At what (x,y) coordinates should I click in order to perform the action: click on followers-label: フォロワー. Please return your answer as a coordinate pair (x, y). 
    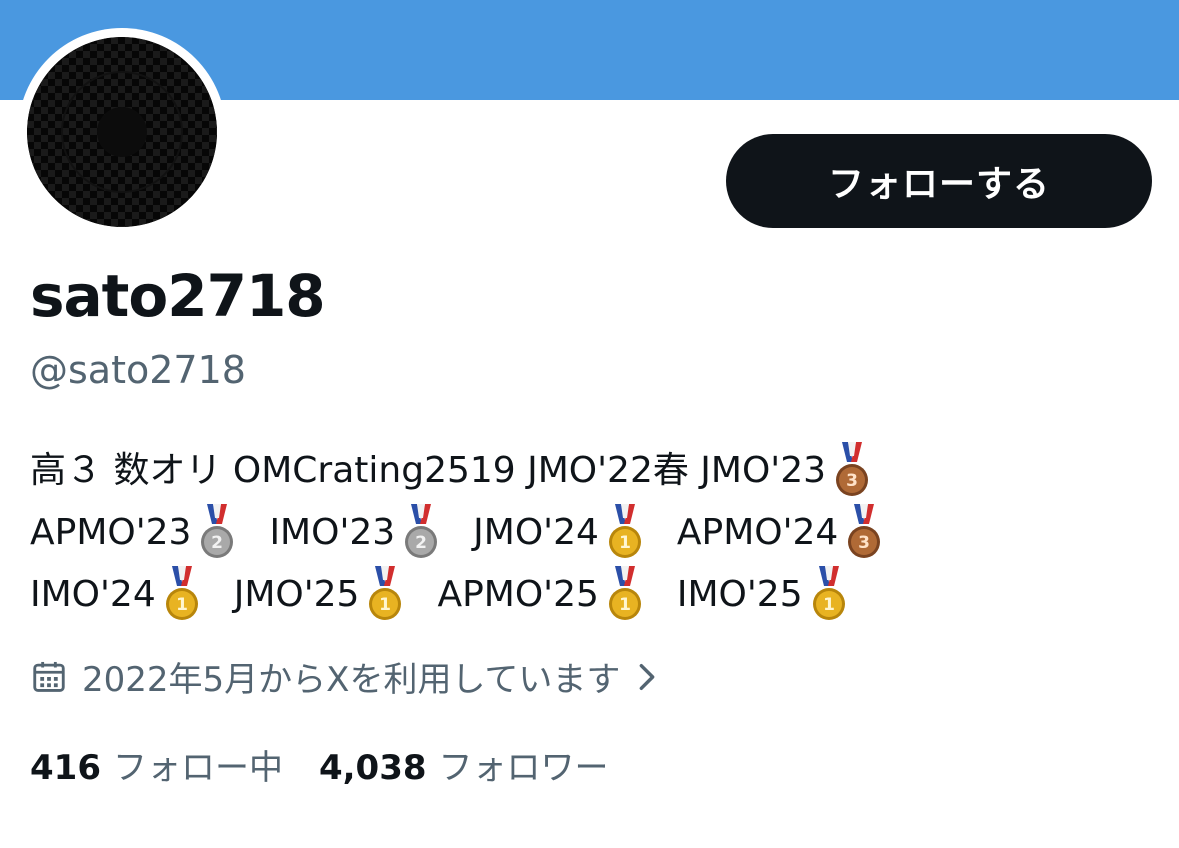
    Looking at the image, I should click on (523, 768).